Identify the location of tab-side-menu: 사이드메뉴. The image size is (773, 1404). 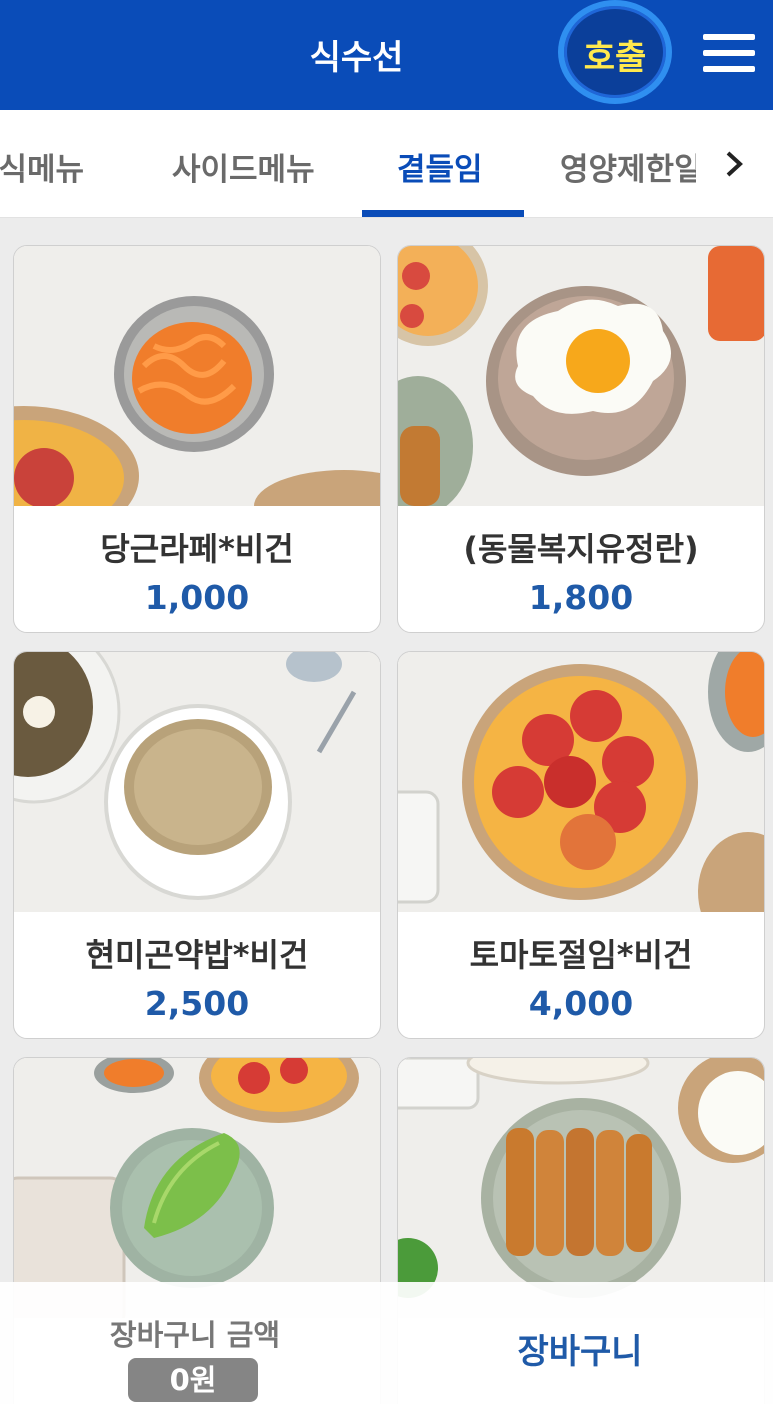
(243, 166).